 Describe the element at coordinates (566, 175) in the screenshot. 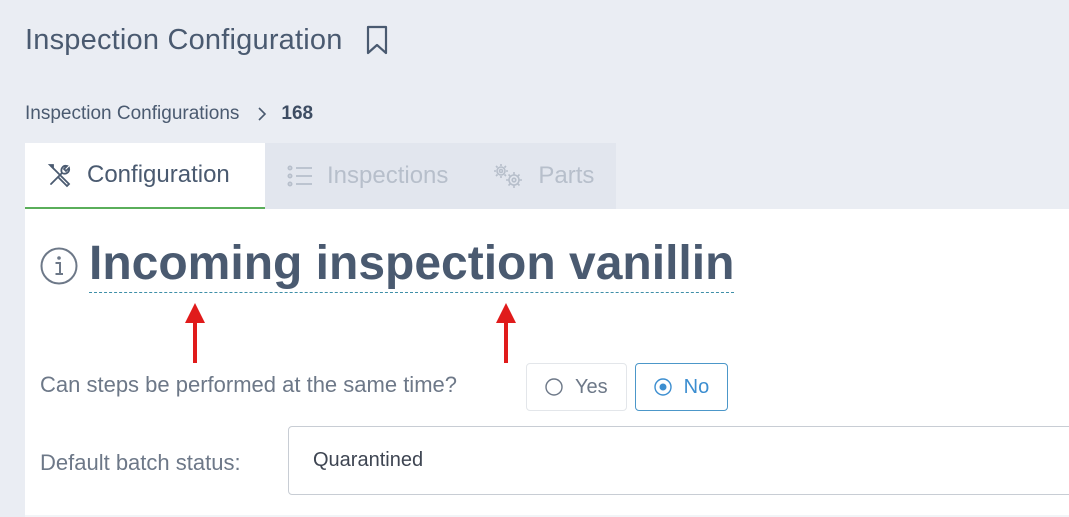

I see `tab-label: Parts` at that location.